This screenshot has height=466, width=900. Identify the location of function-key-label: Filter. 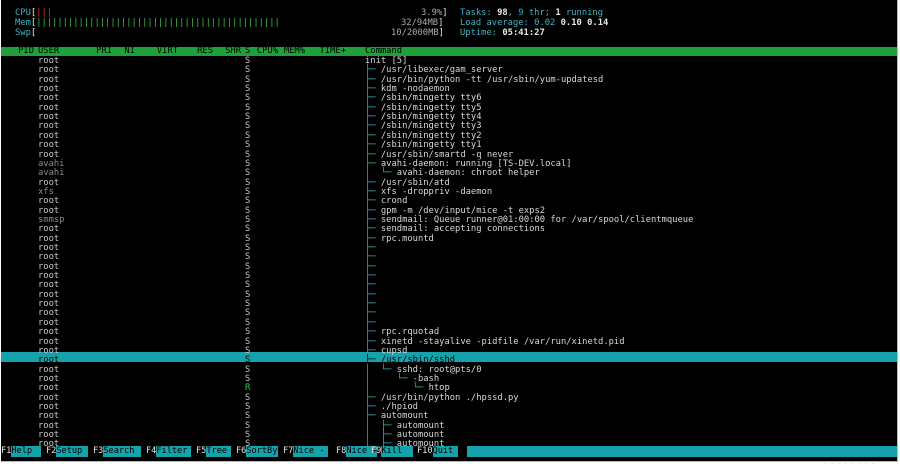
(174, 451).